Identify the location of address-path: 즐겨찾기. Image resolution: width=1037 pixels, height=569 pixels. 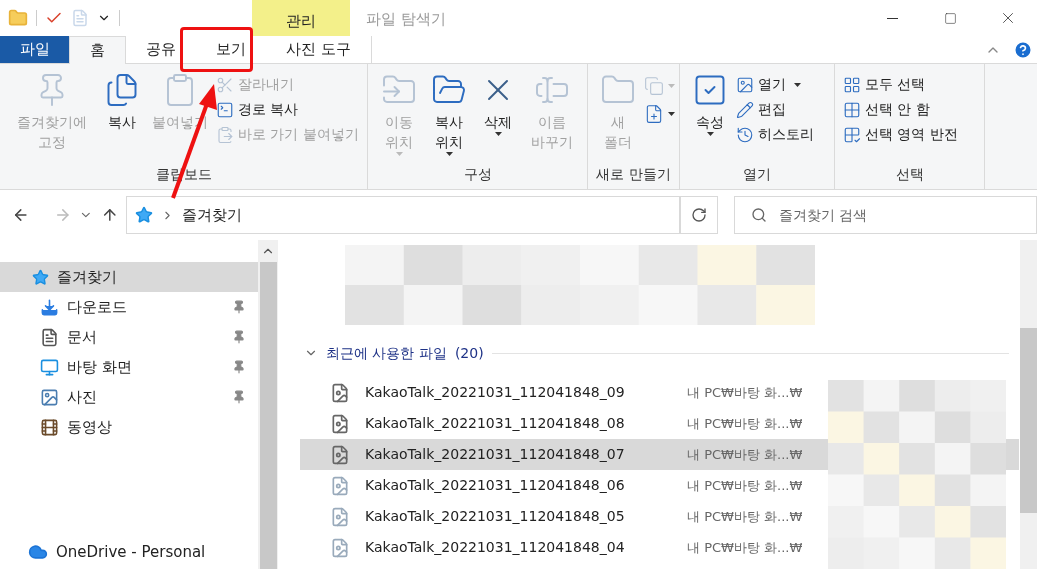
(212, 215).